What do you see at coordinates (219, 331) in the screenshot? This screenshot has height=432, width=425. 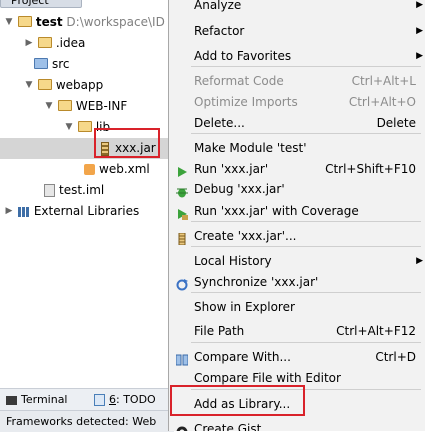 I see `menu-item-label: File Path` at bounding box center [219, 331].